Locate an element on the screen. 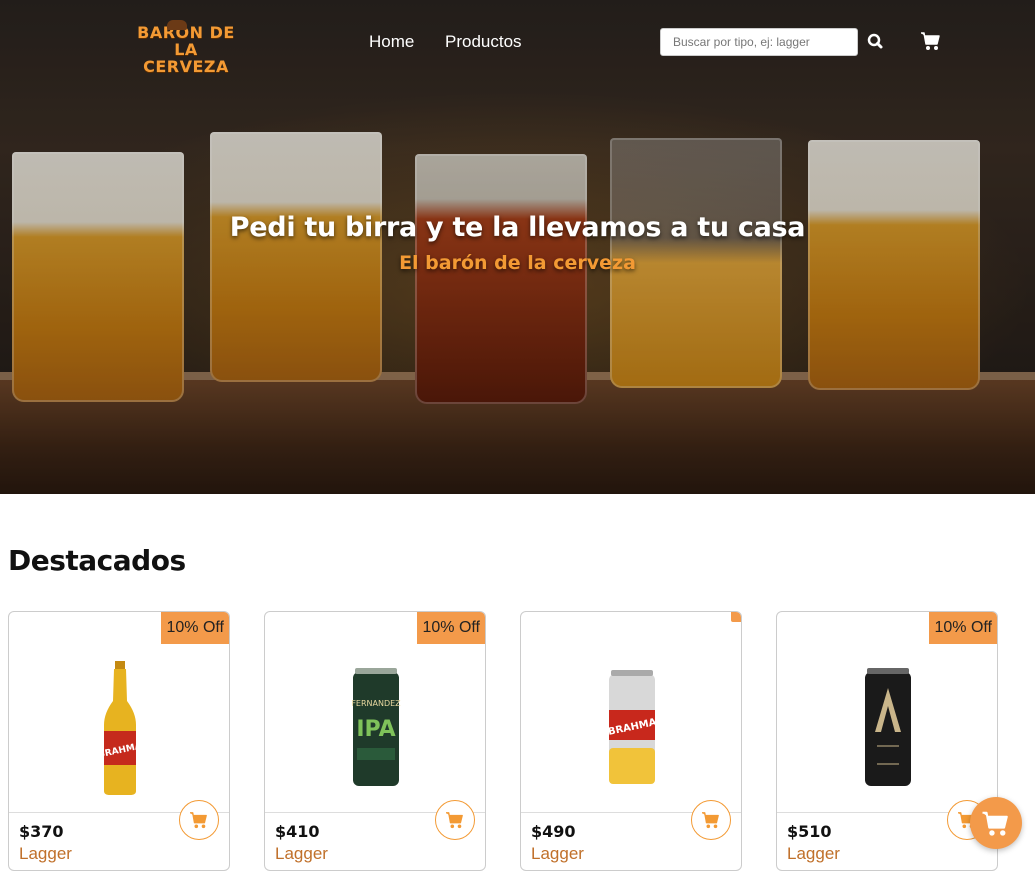 Image resolution: width=1035 pixels, height=871 pixels. svg-text: IPA is located at coordinates (375, 729).